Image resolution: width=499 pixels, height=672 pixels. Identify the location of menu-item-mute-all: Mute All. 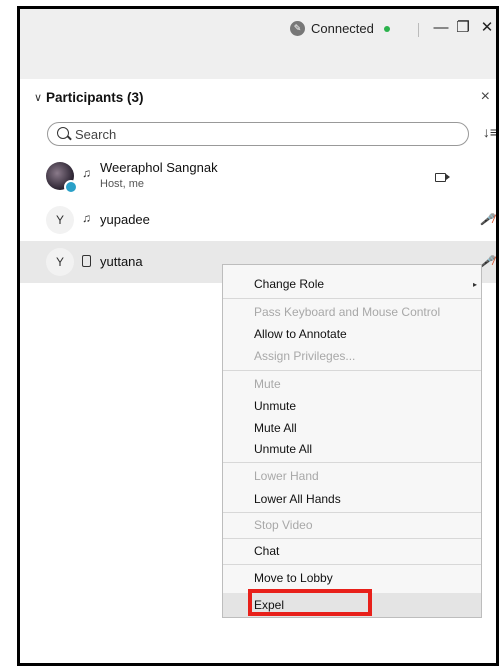
(275, 428).